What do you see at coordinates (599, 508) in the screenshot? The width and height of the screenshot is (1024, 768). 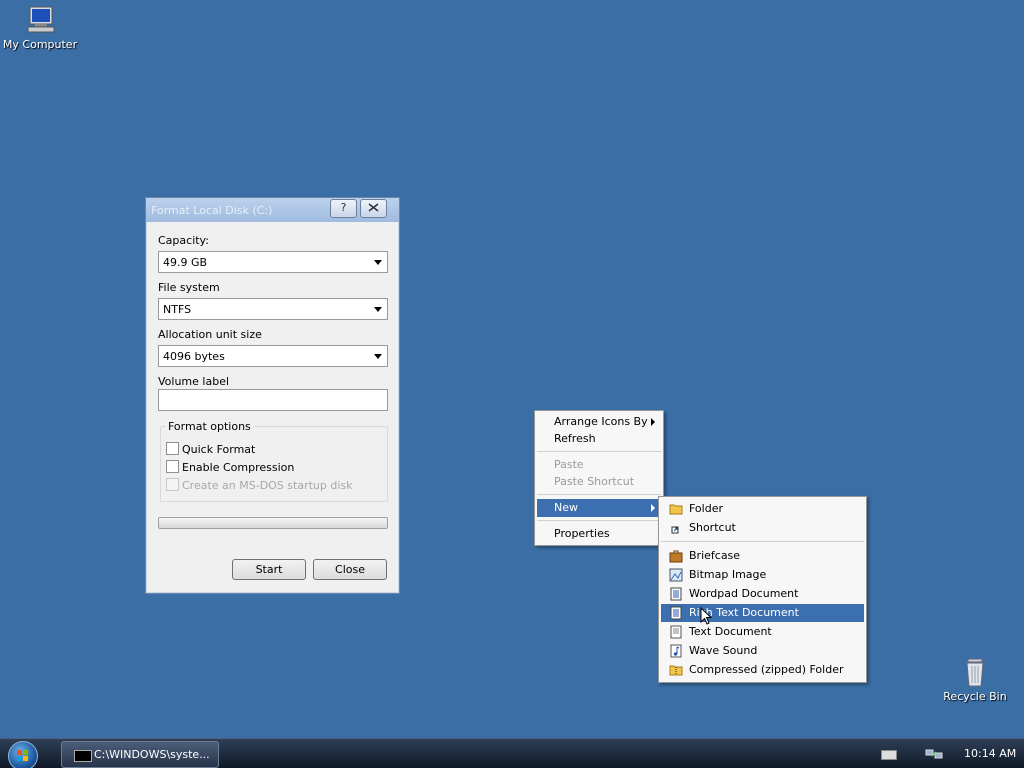 I see `menu-item-new: New` at bounding box center [599, 508].